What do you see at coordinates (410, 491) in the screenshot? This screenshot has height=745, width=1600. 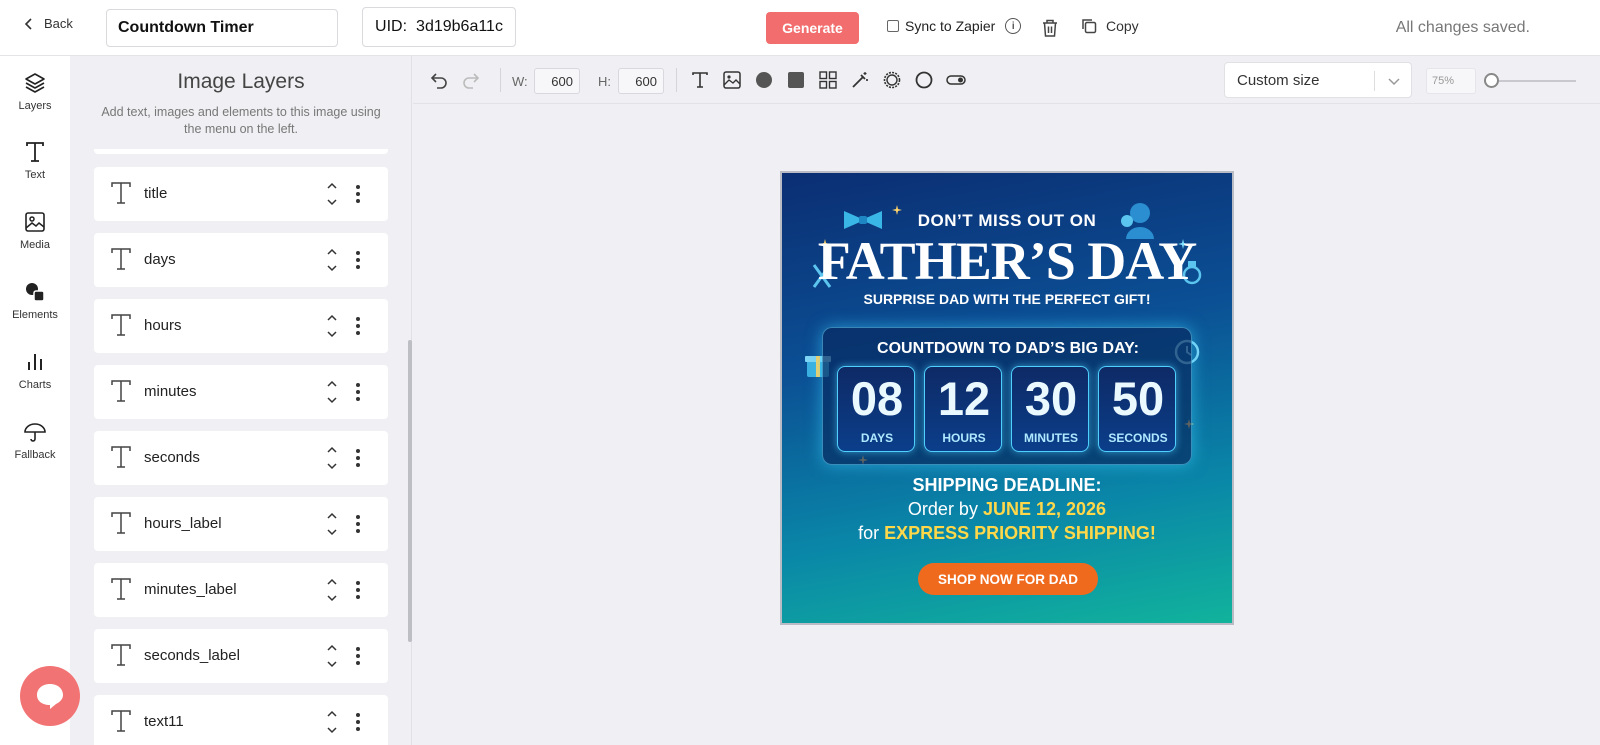 I see `panel-scrollbar` at bounding box center [410, 491].